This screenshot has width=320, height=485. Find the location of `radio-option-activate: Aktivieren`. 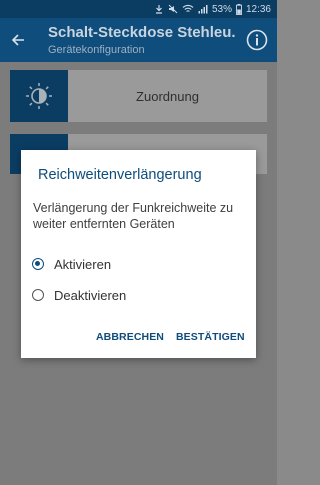

radio-option-activate: Aktivieren is located at coordinates (71, 264).